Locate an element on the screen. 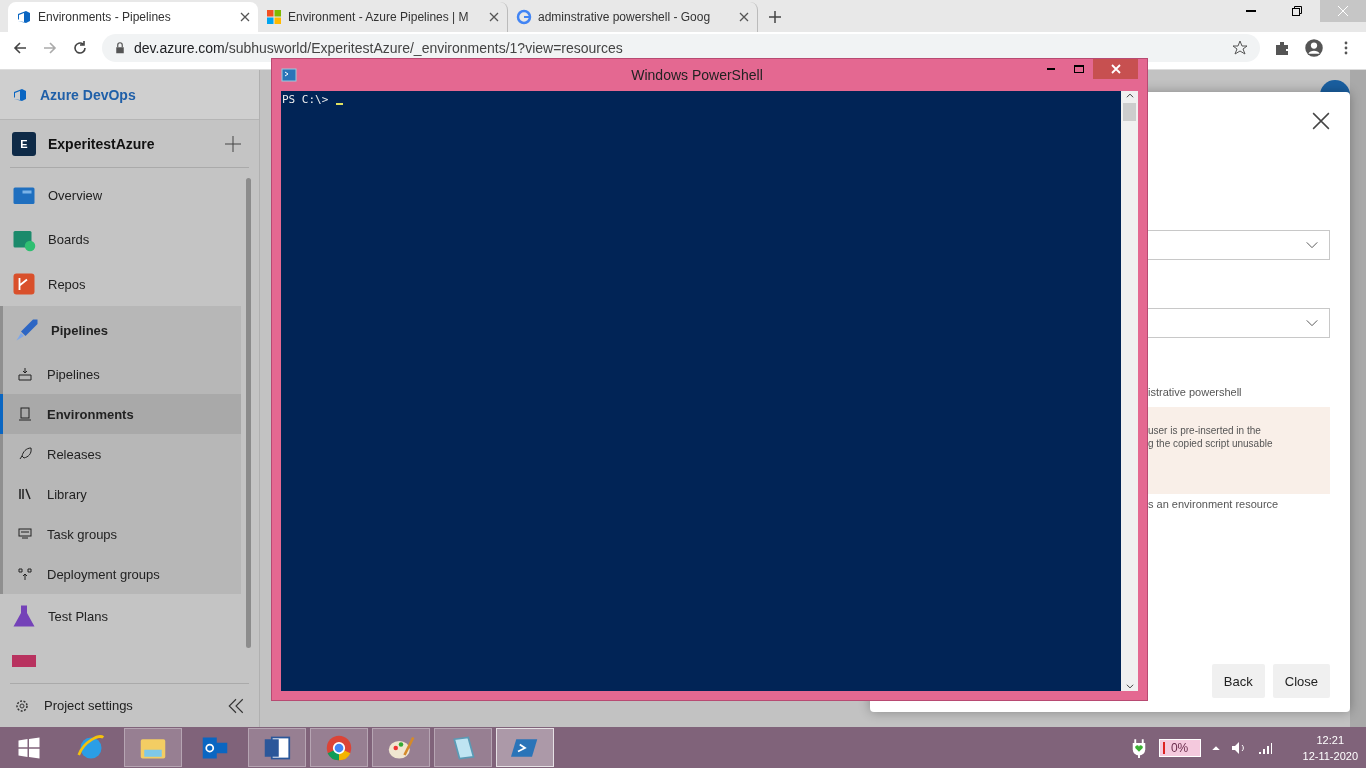 The image size is (1366, 768). nav-item: Overview is located at coordinates (120, 195).